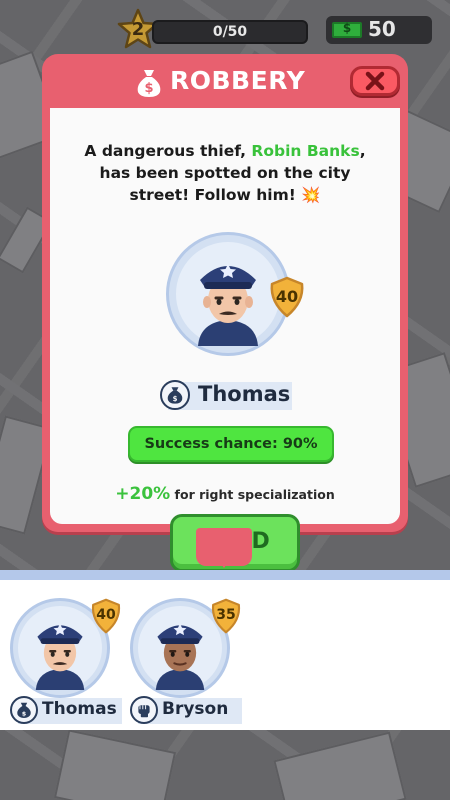 This screenshot has width=450, height=800. I want to click on xp-progress-bar: 0/50, so click(230, 32).